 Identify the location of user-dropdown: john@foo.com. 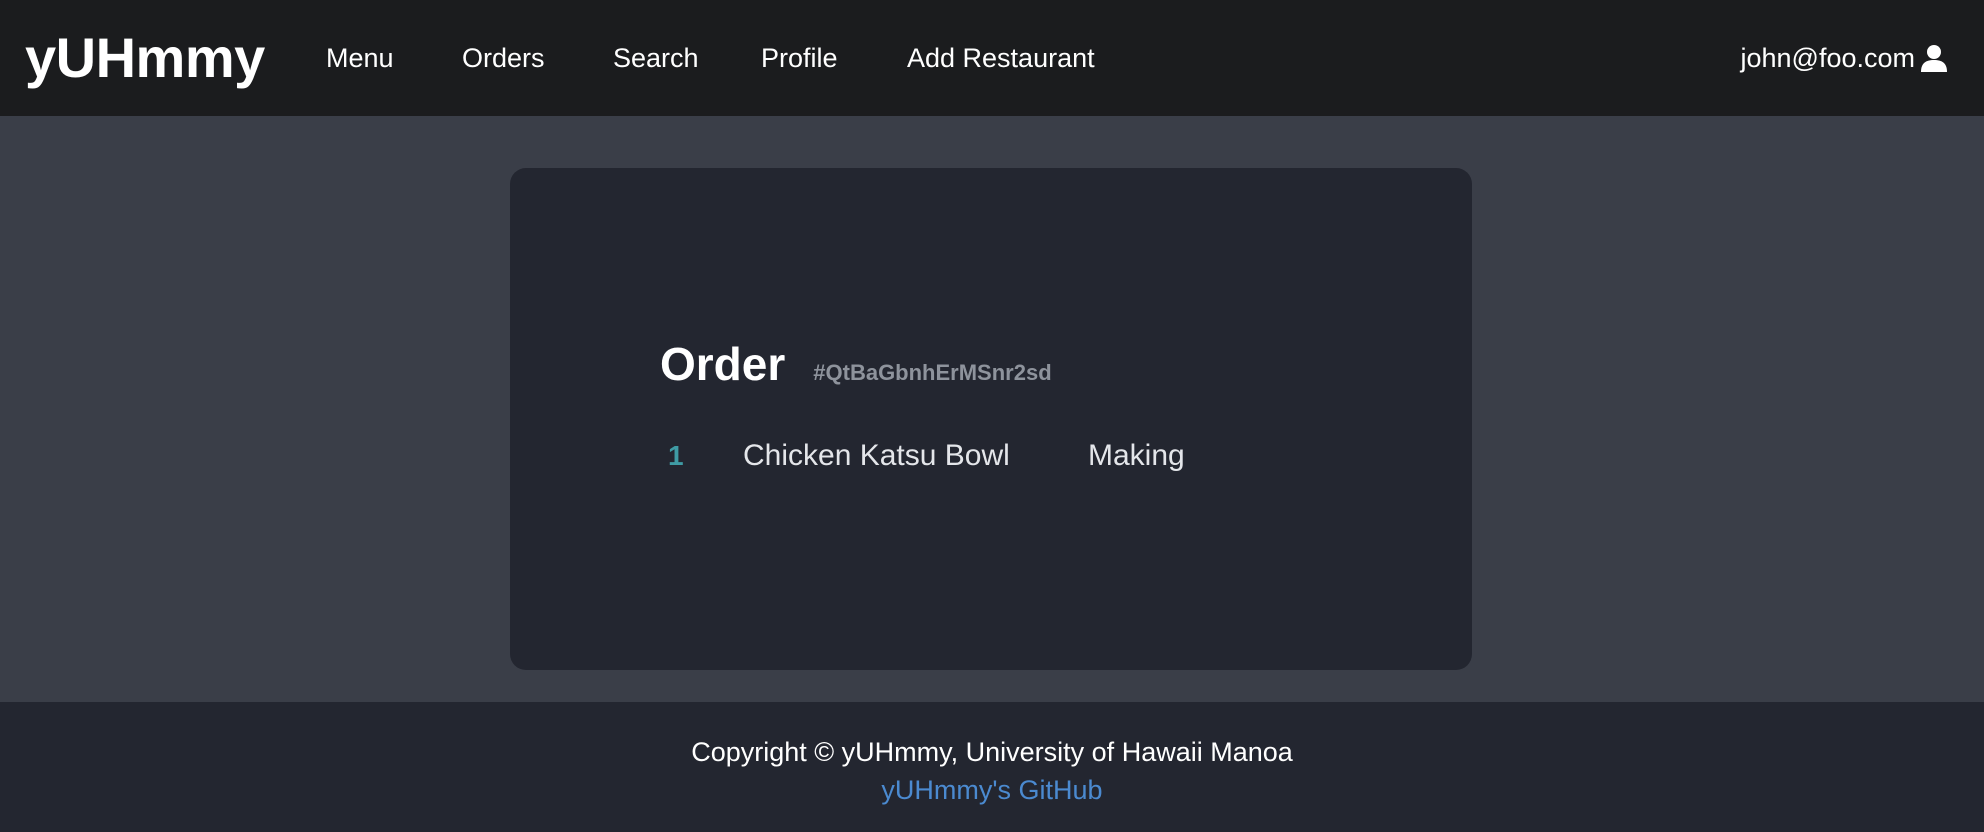
(1845, 58).